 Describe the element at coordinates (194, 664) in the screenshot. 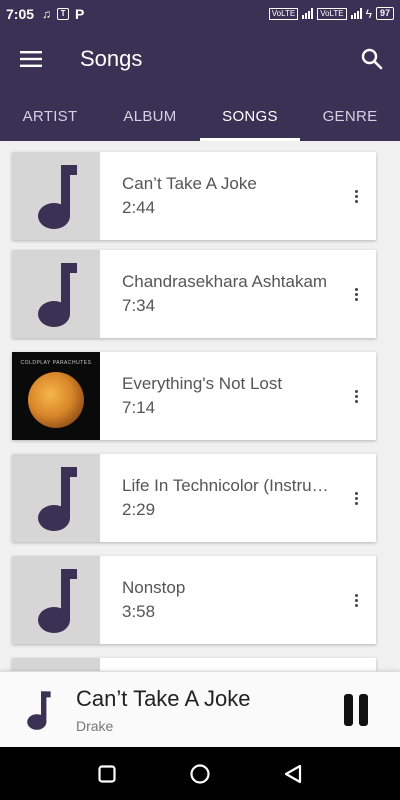

I see `song-item-partial` at that location.